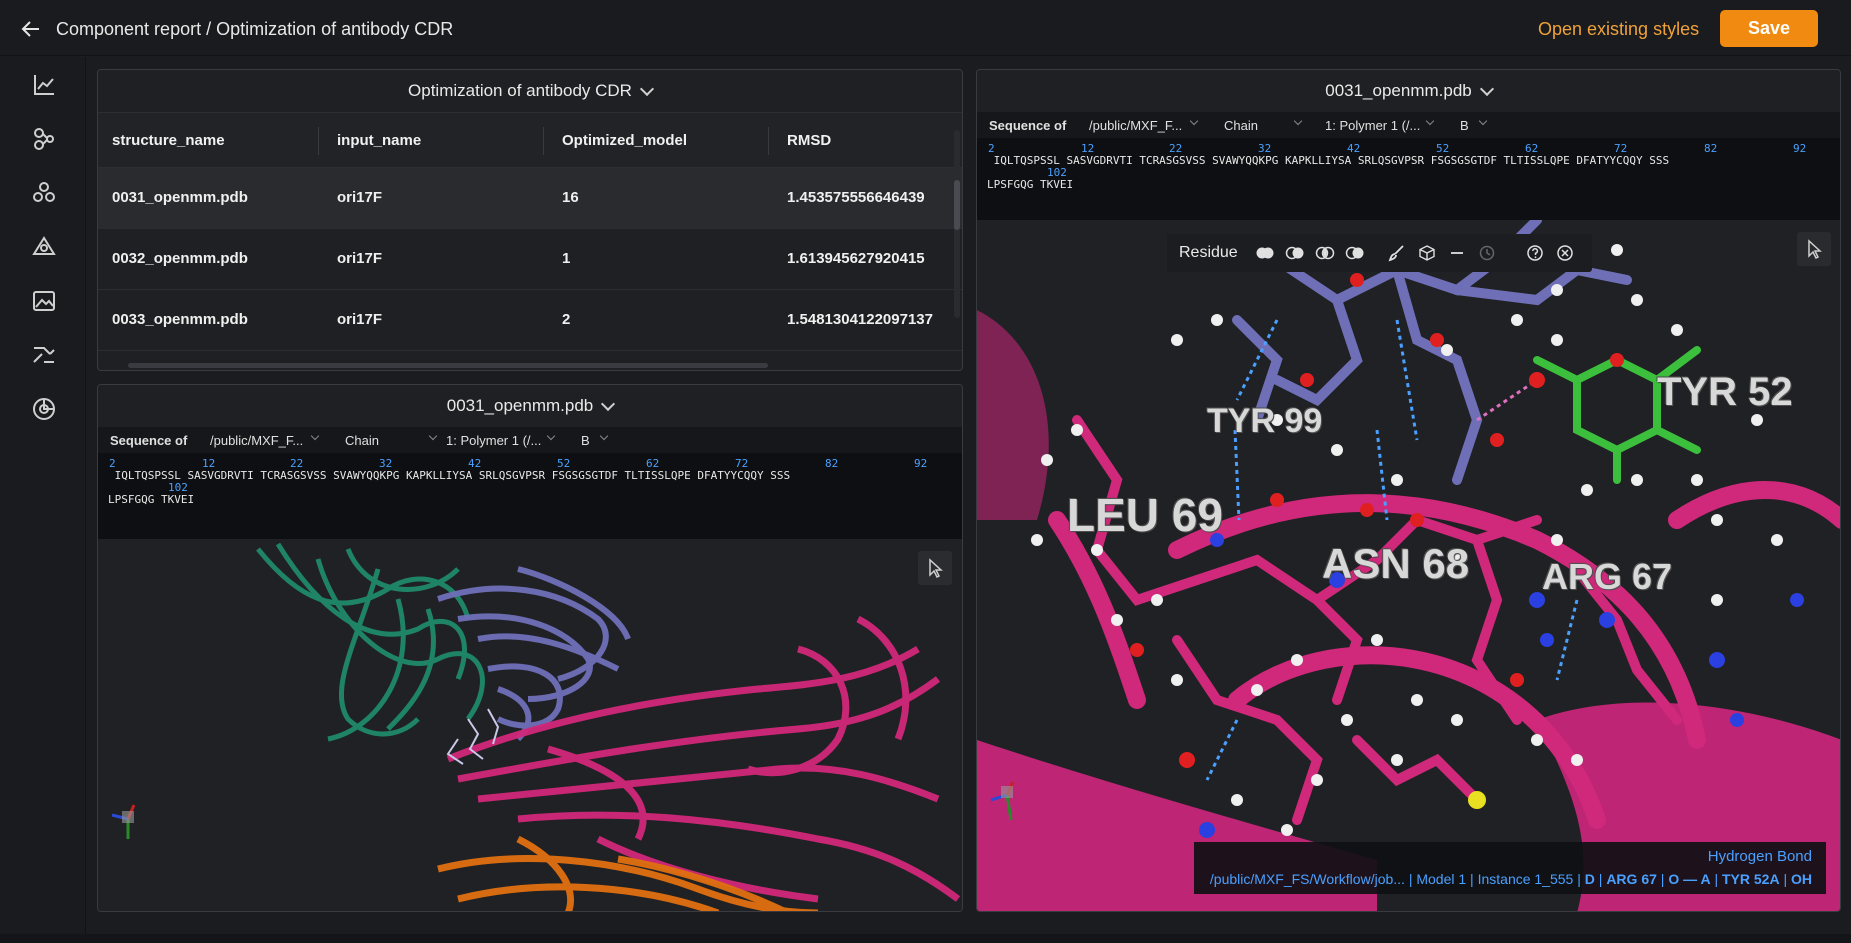  I want to click on molecule-icon, so click(44, 139).